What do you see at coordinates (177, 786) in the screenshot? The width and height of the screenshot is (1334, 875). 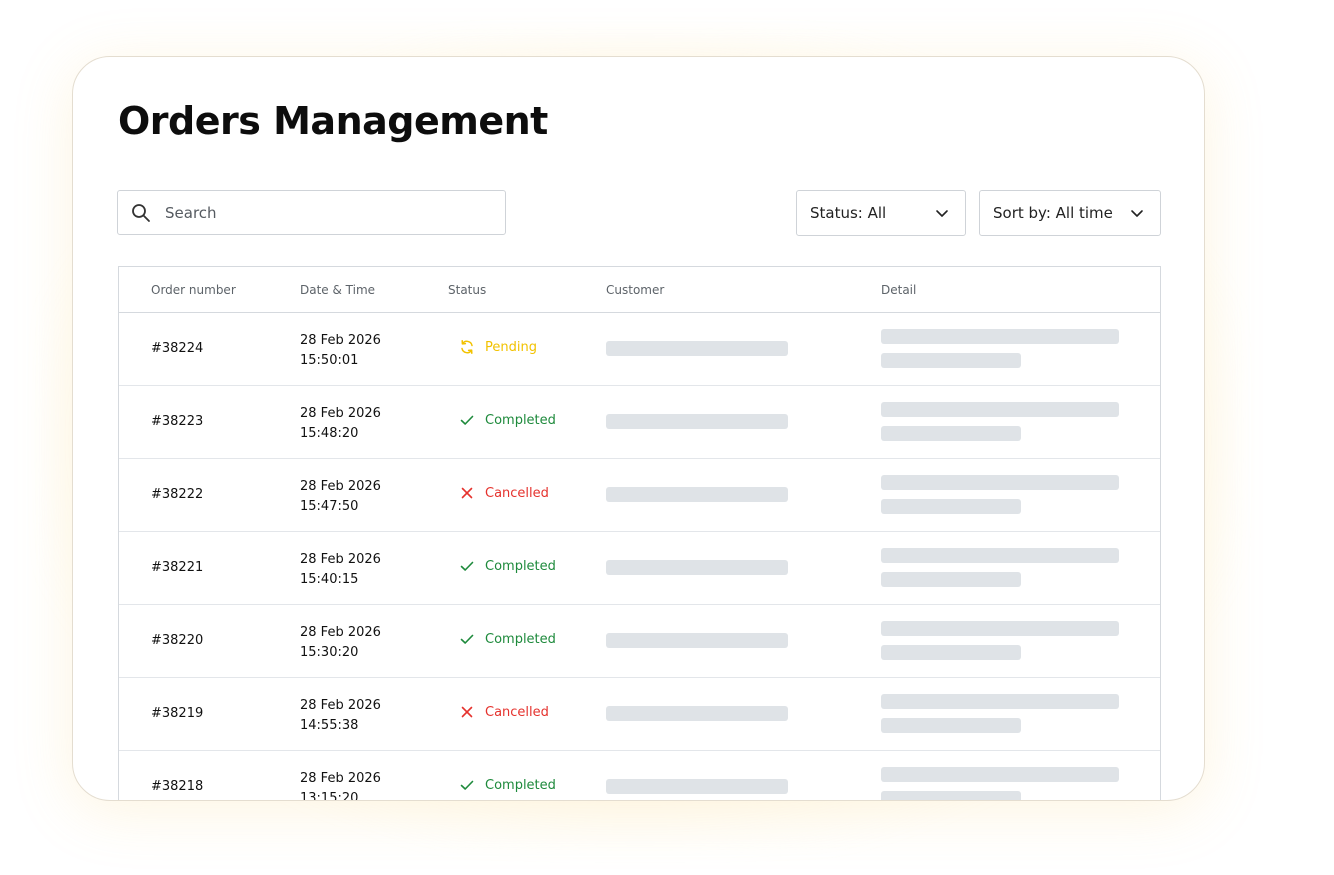 I see `order-number: #38218` at bounding box center [177, 786].